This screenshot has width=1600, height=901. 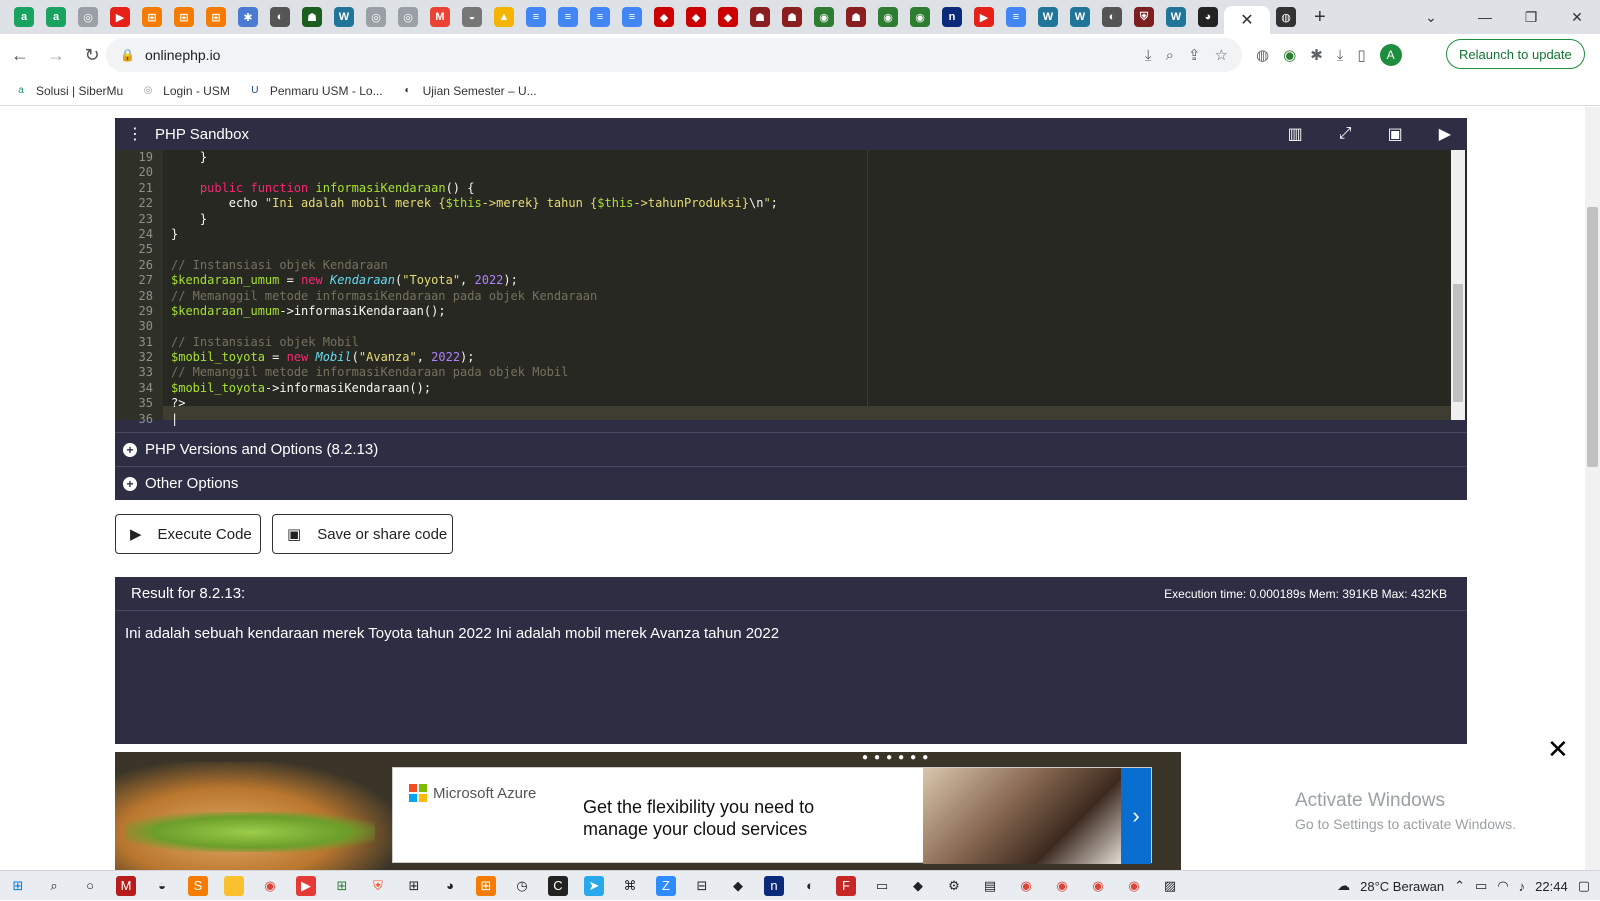 I want to click on weather-icon: ☁, so click(x=1343, y=886).